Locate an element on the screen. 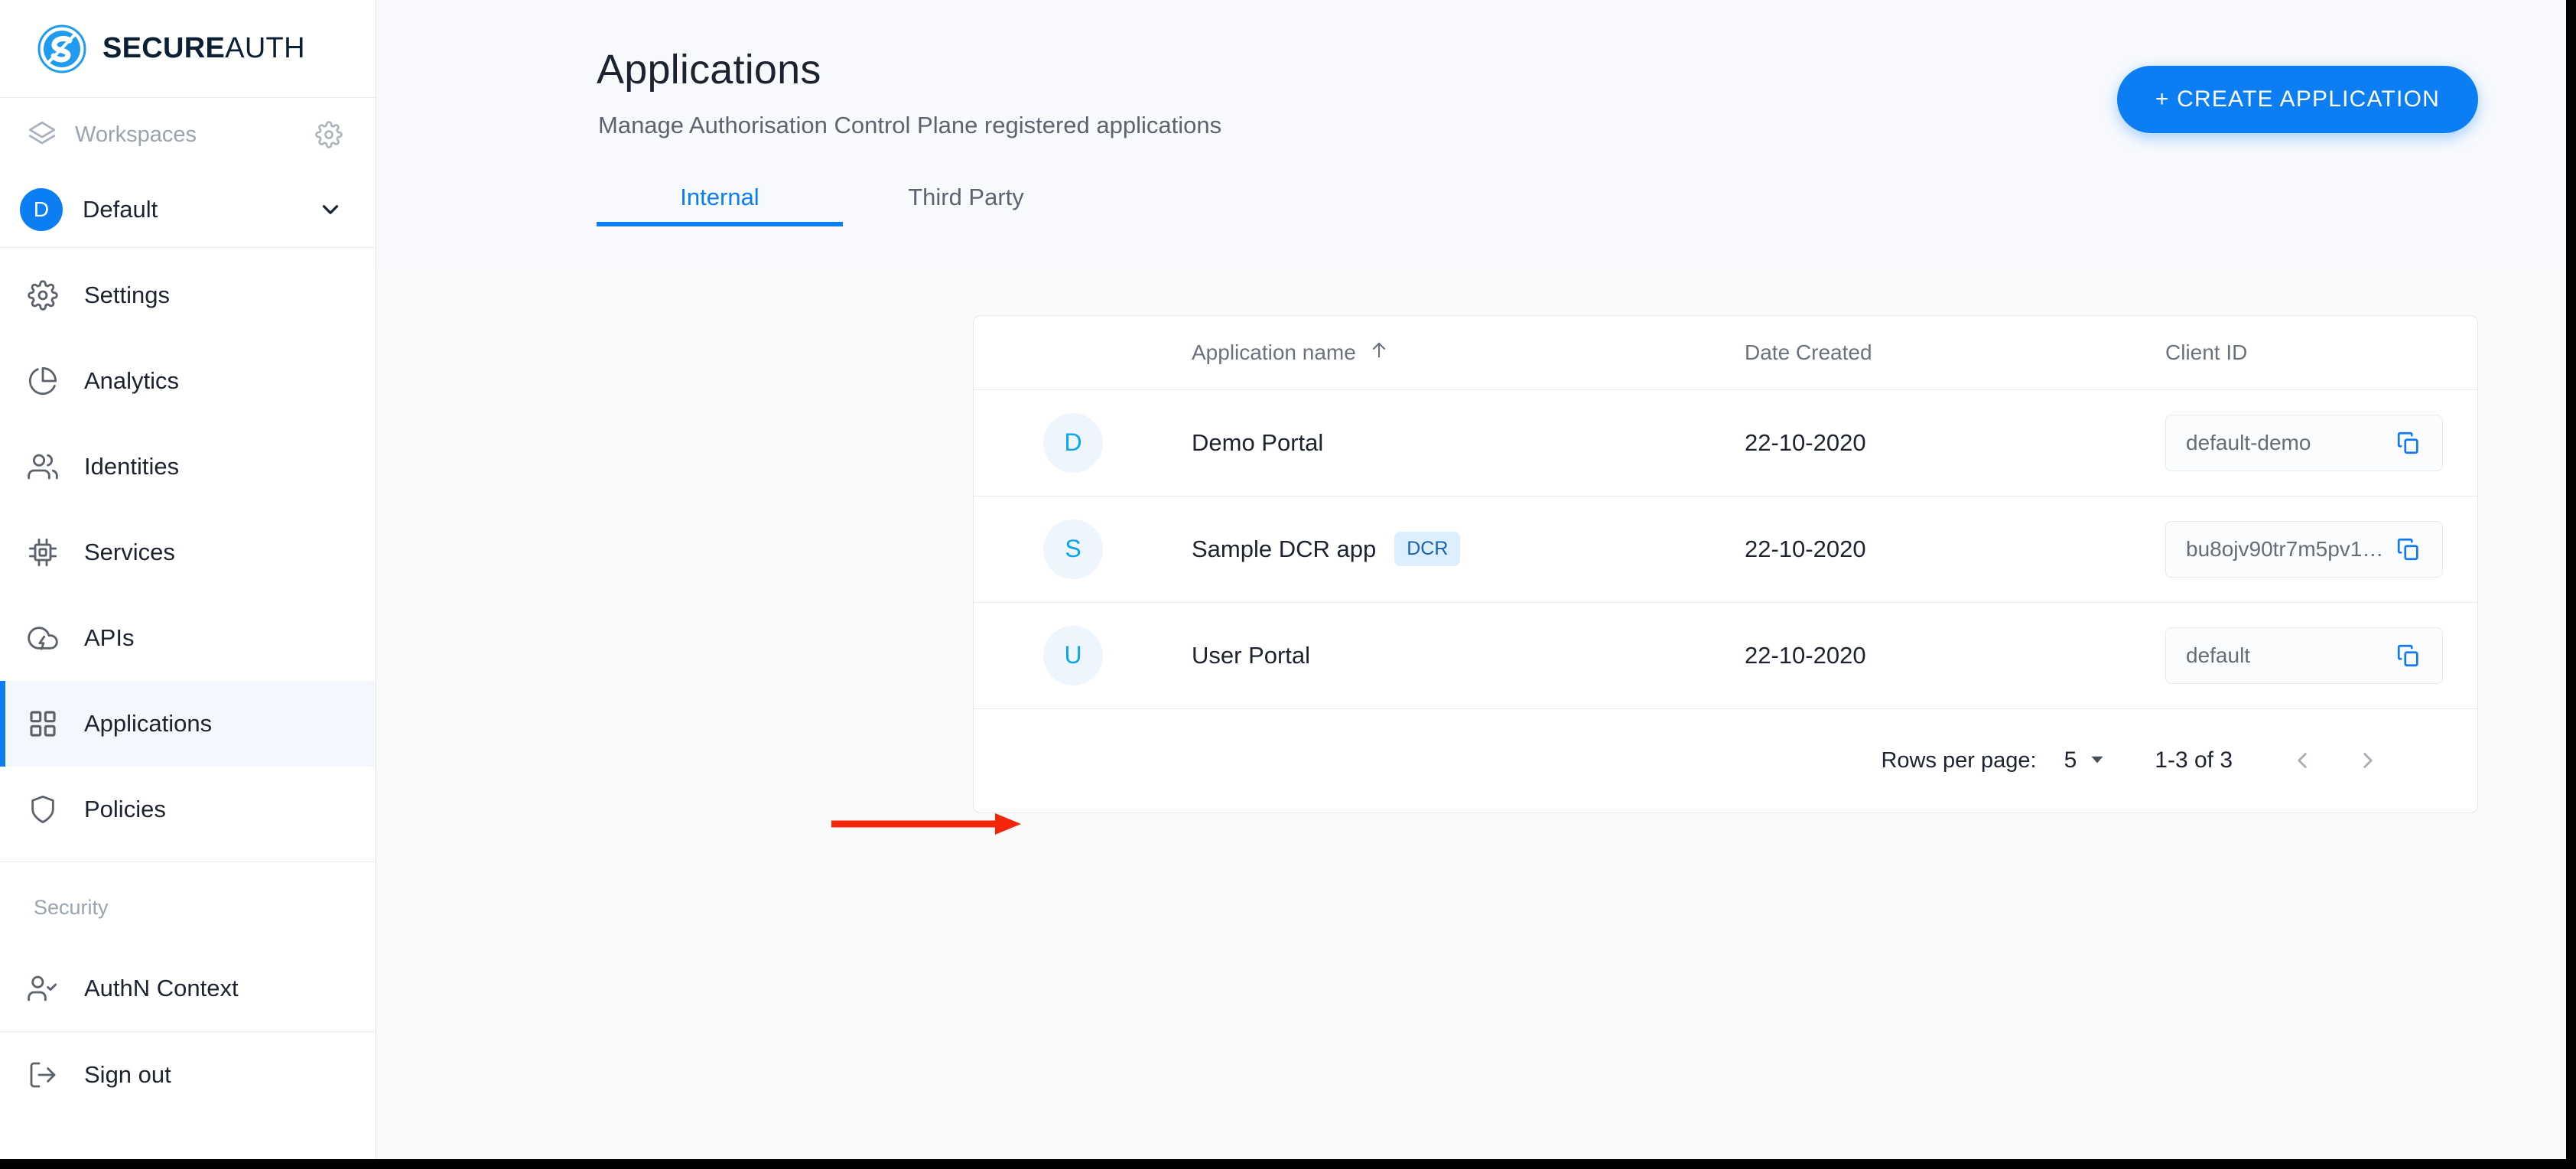 The width and height of the screenshot is (2576, 1169). chevron-down-icon is located at coordinates (330, 210).